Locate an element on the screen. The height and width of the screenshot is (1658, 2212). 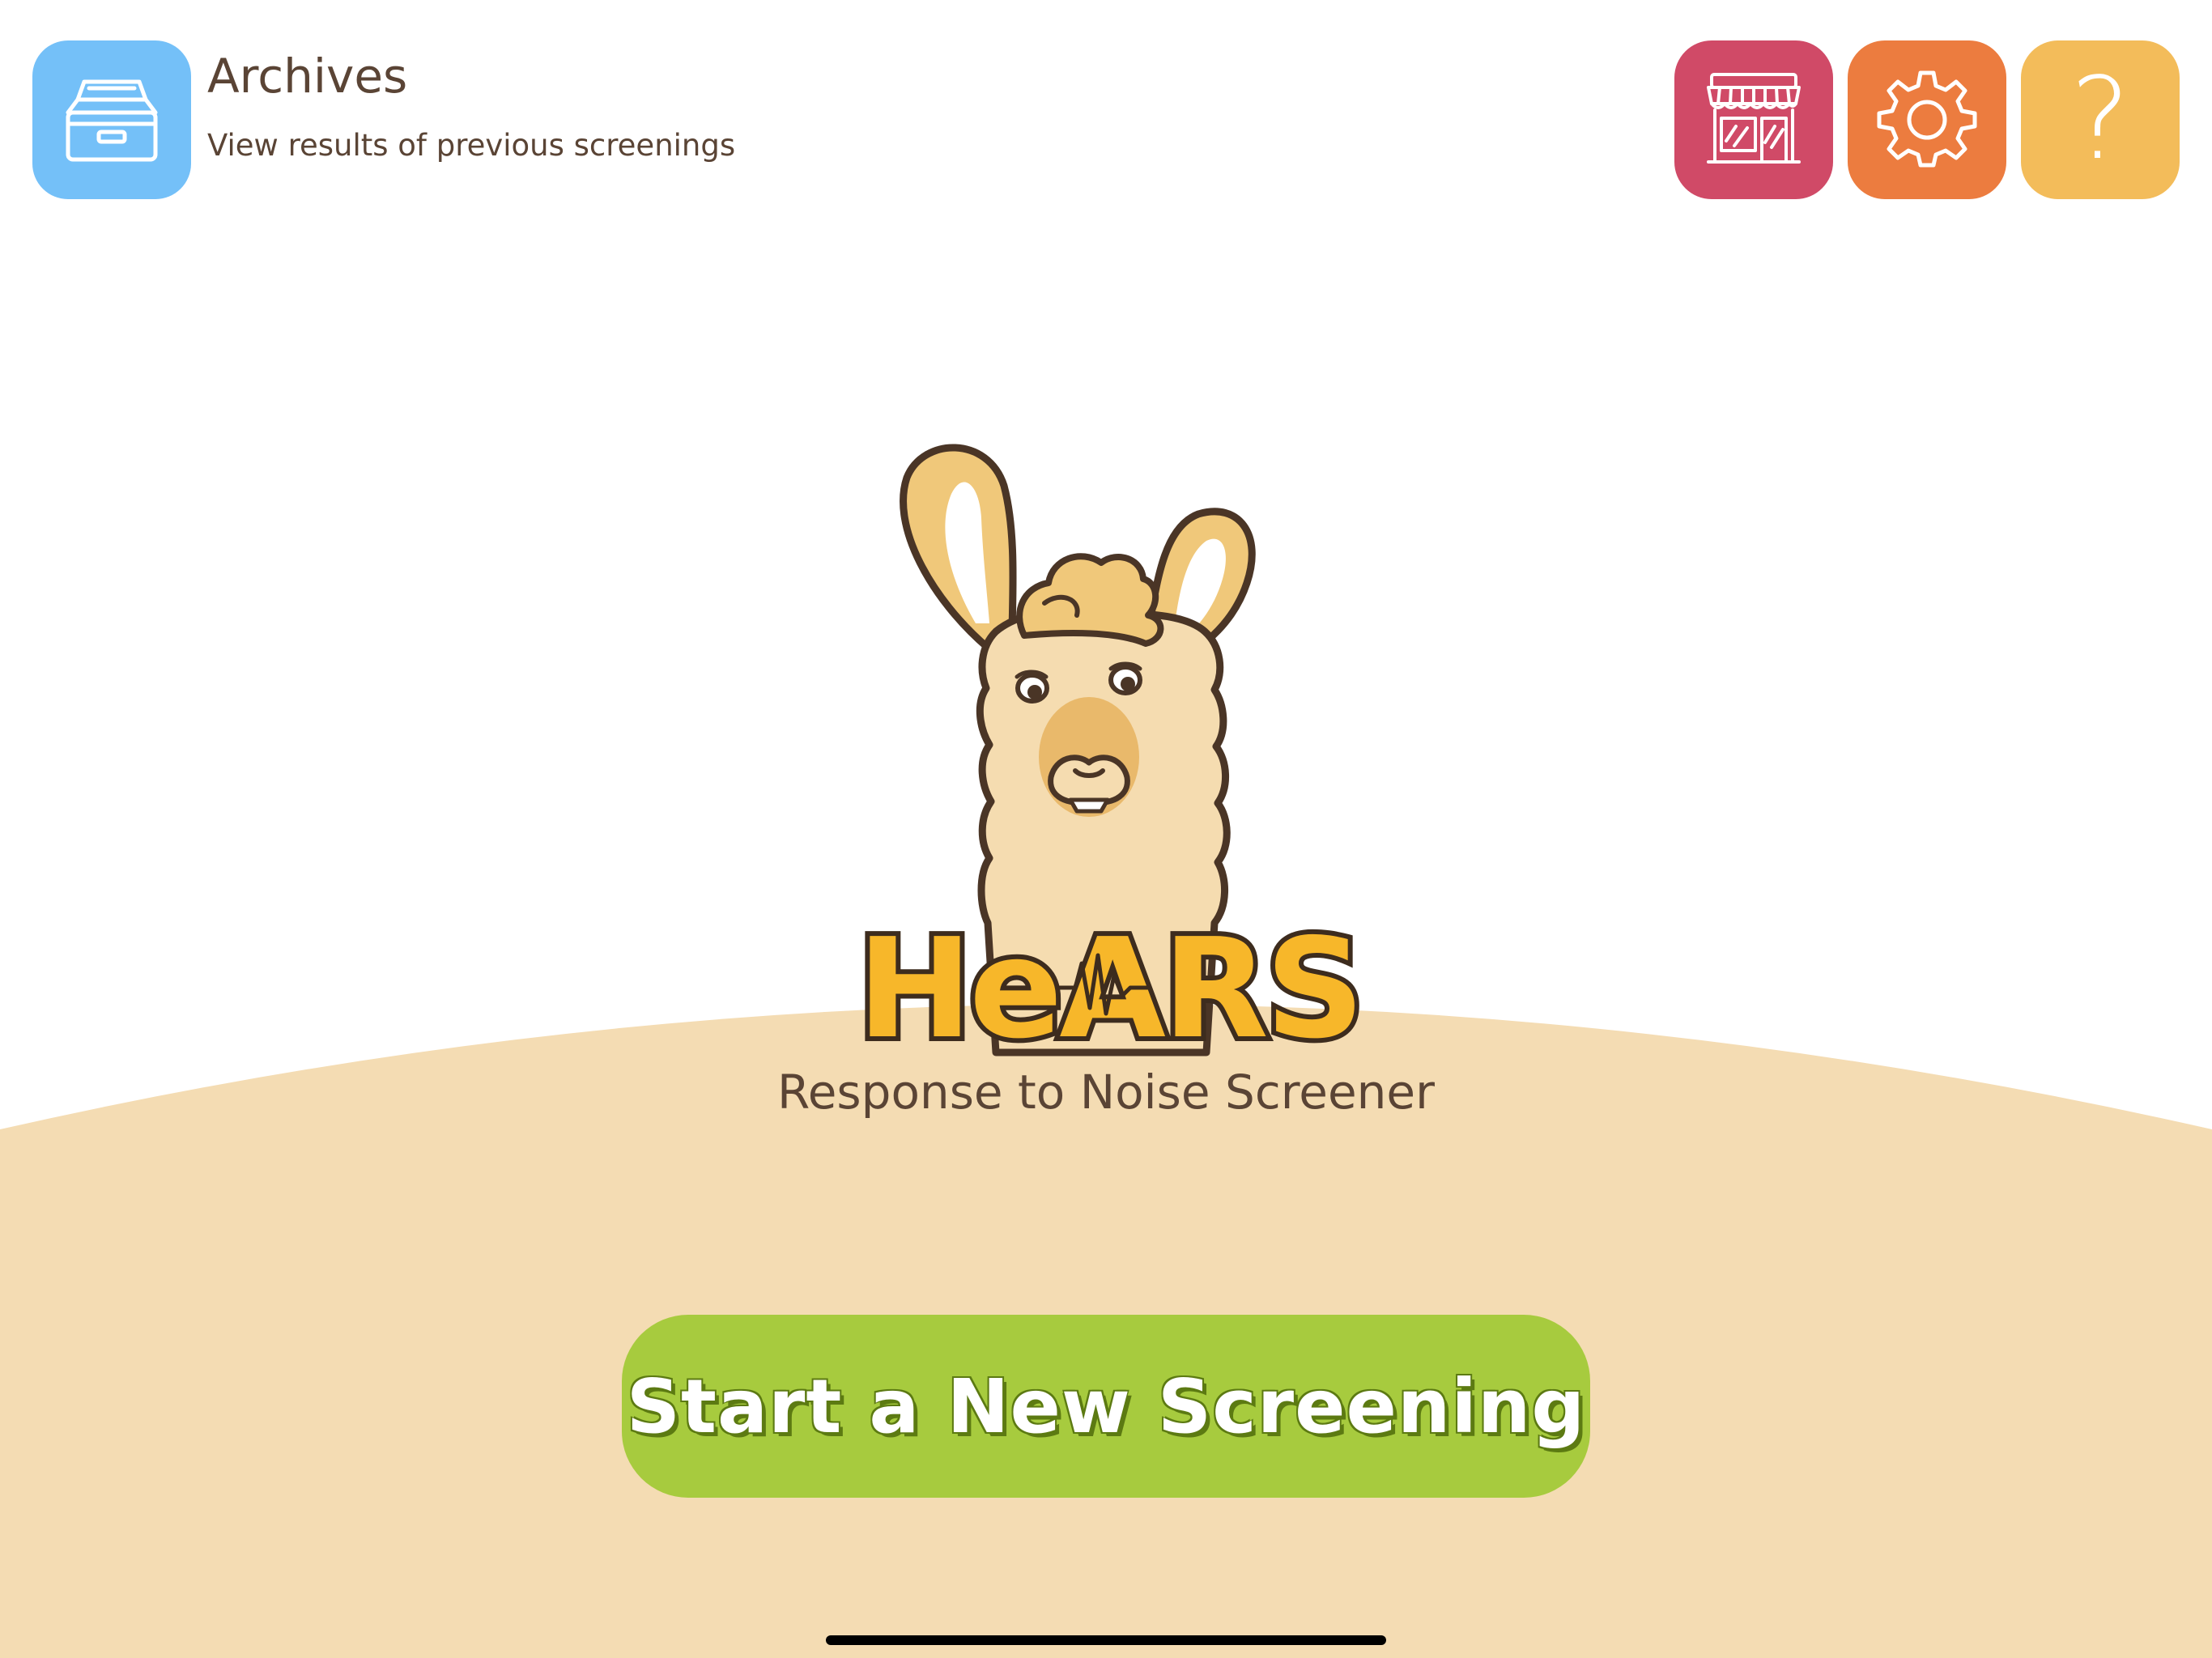
settings-button is located at coordinates (1927, 119).